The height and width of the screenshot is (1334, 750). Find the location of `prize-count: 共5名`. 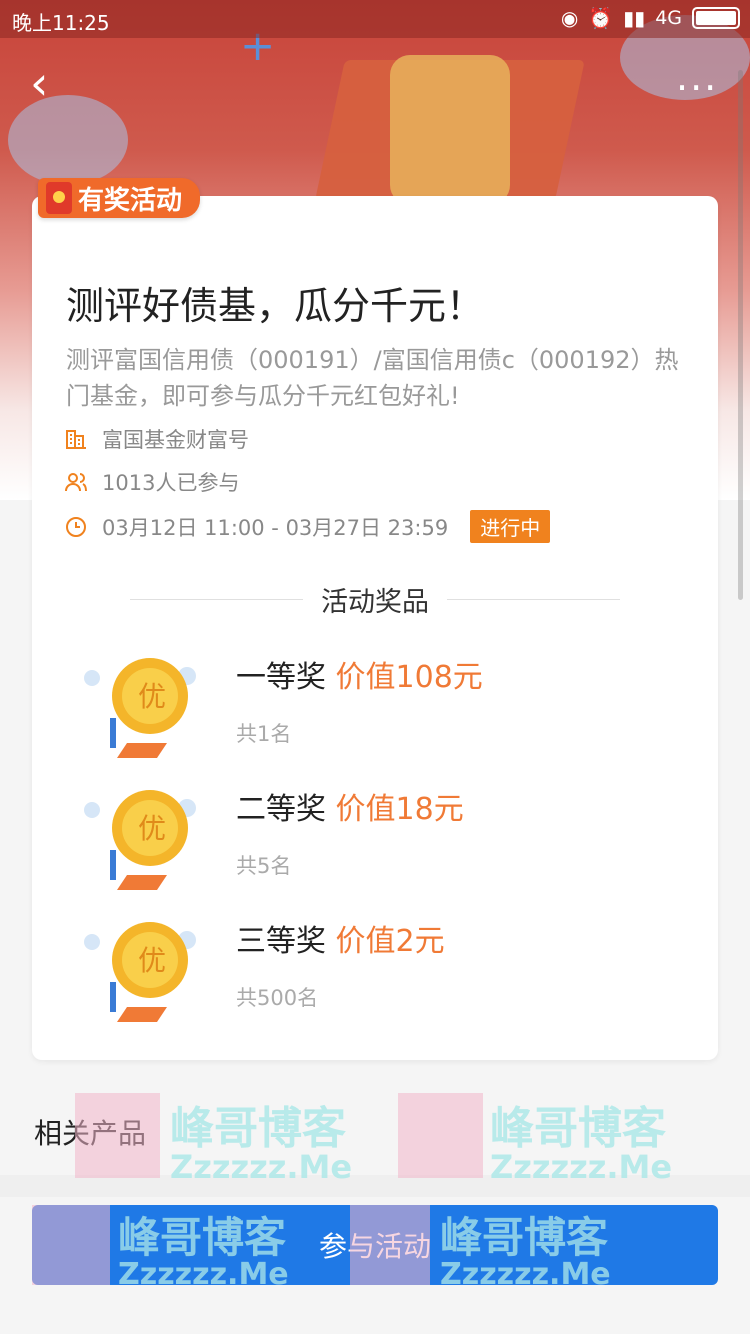

prize-count: 共5名 is located at coordinates (264, 866).